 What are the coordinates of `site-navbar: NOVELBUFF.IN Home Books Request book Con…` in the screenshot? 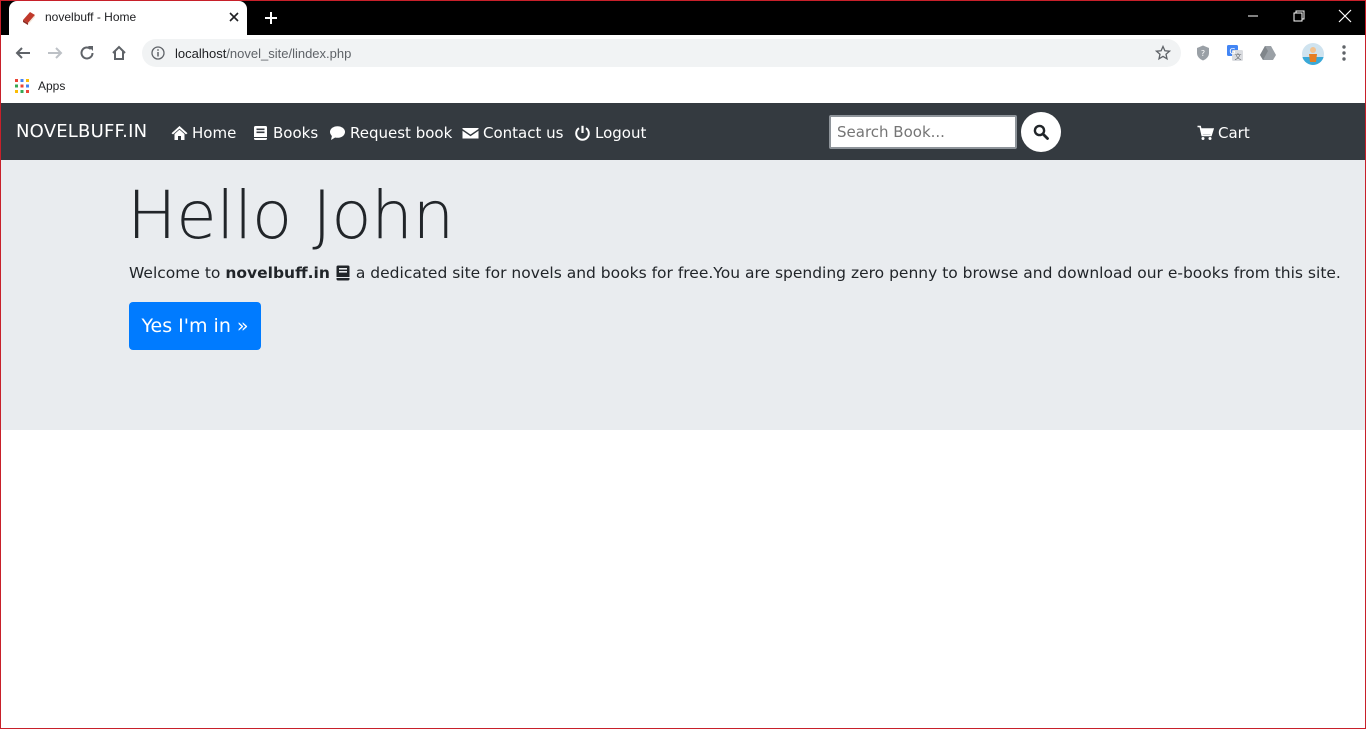 It's located at (683, 131).